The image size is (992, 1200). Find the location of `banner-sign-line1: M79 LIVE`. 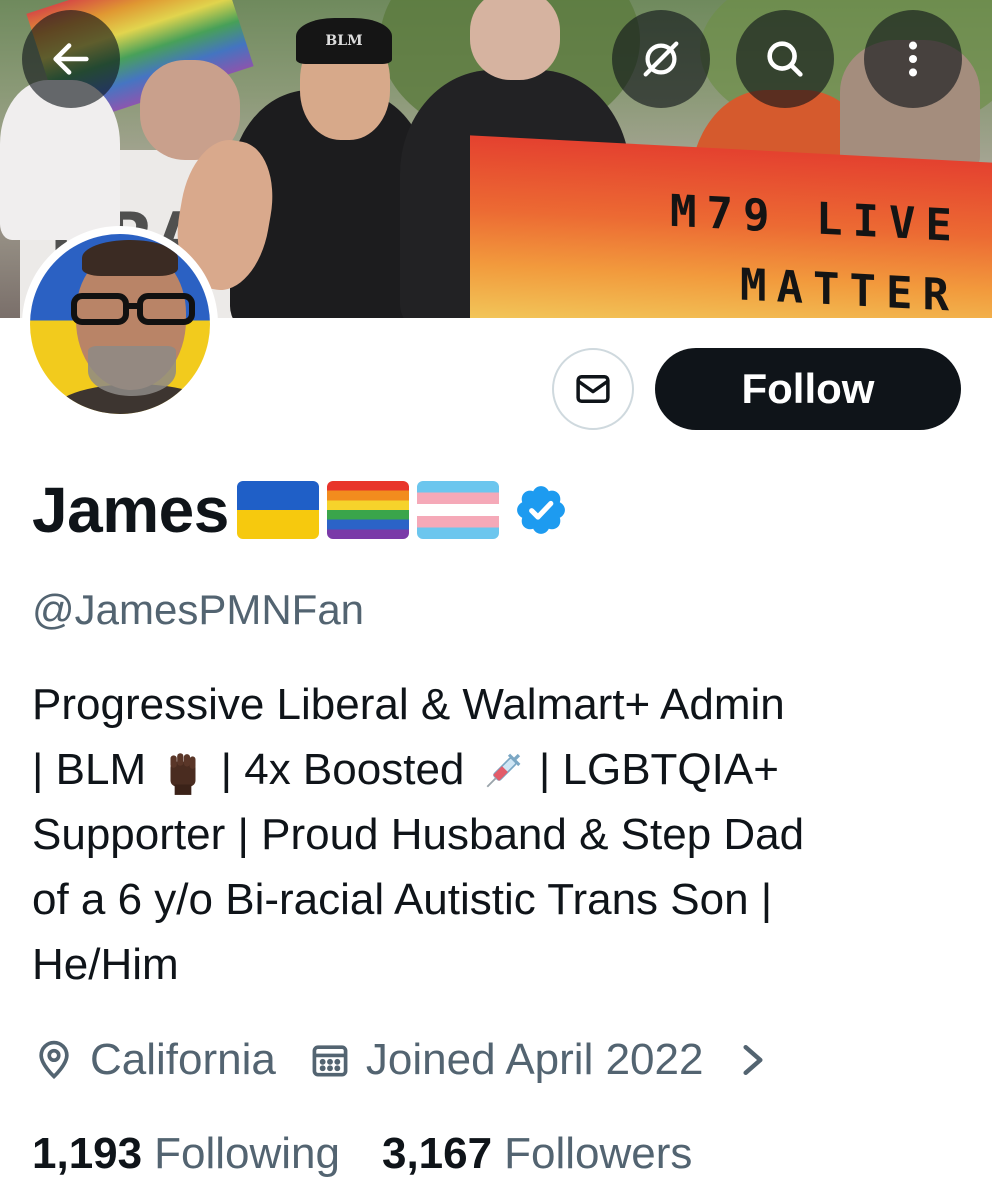

banner-sign-line1: M79 LIVE is located at coordinates (816, 219).